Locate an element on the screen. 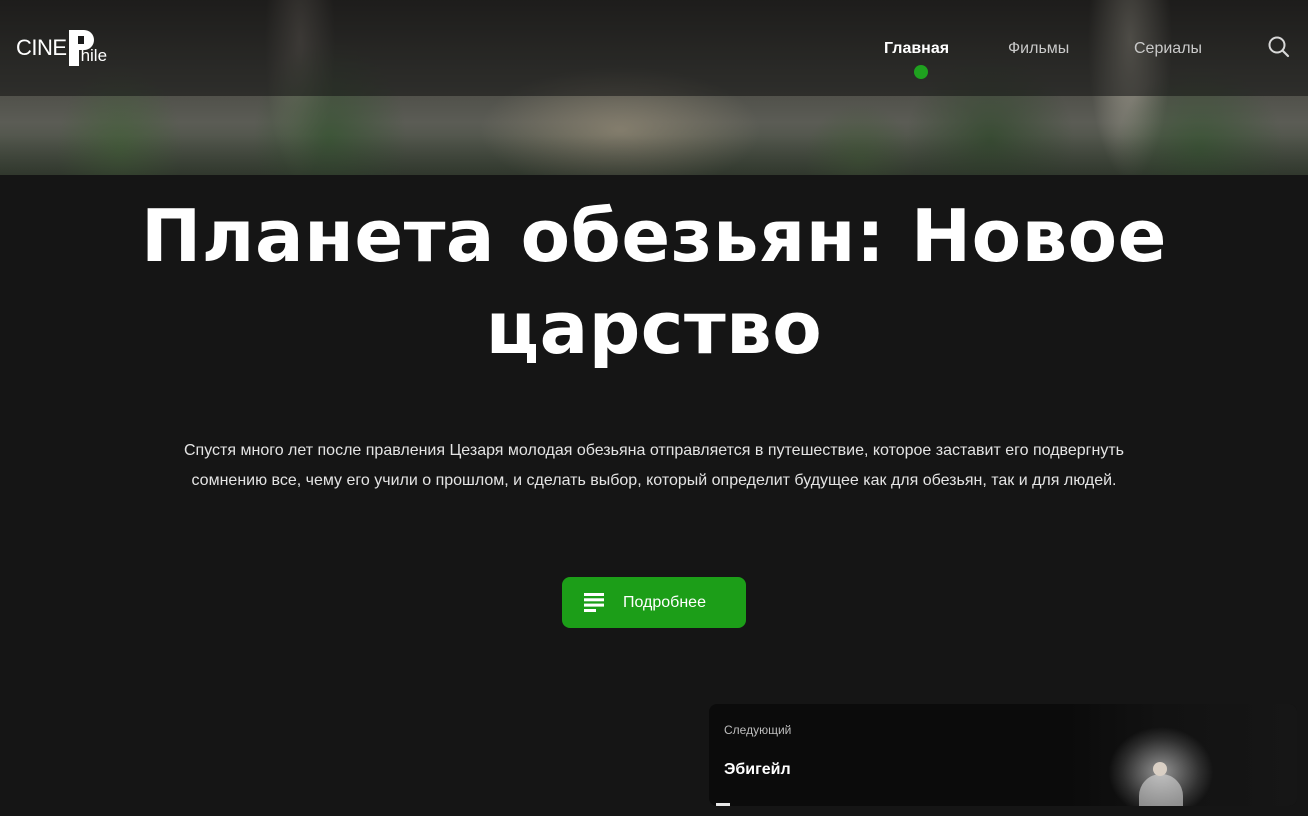  top-navigation-bar: CINE hile Главная Фильмы Сериалы is located at coordinates (654, 48).